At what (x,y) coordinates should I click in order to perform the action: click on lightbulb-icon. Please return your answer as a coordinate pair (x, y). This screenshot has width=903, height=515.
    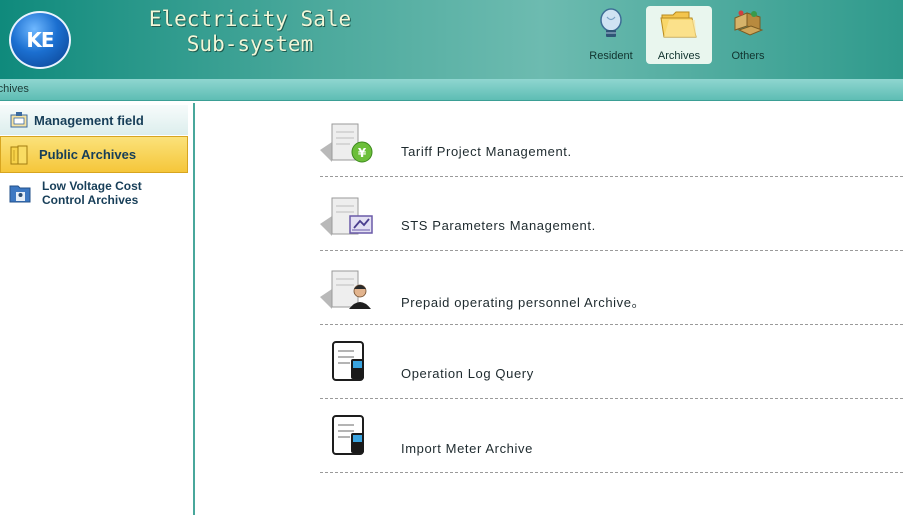
    Looking at the image, I should click on (611, 25).